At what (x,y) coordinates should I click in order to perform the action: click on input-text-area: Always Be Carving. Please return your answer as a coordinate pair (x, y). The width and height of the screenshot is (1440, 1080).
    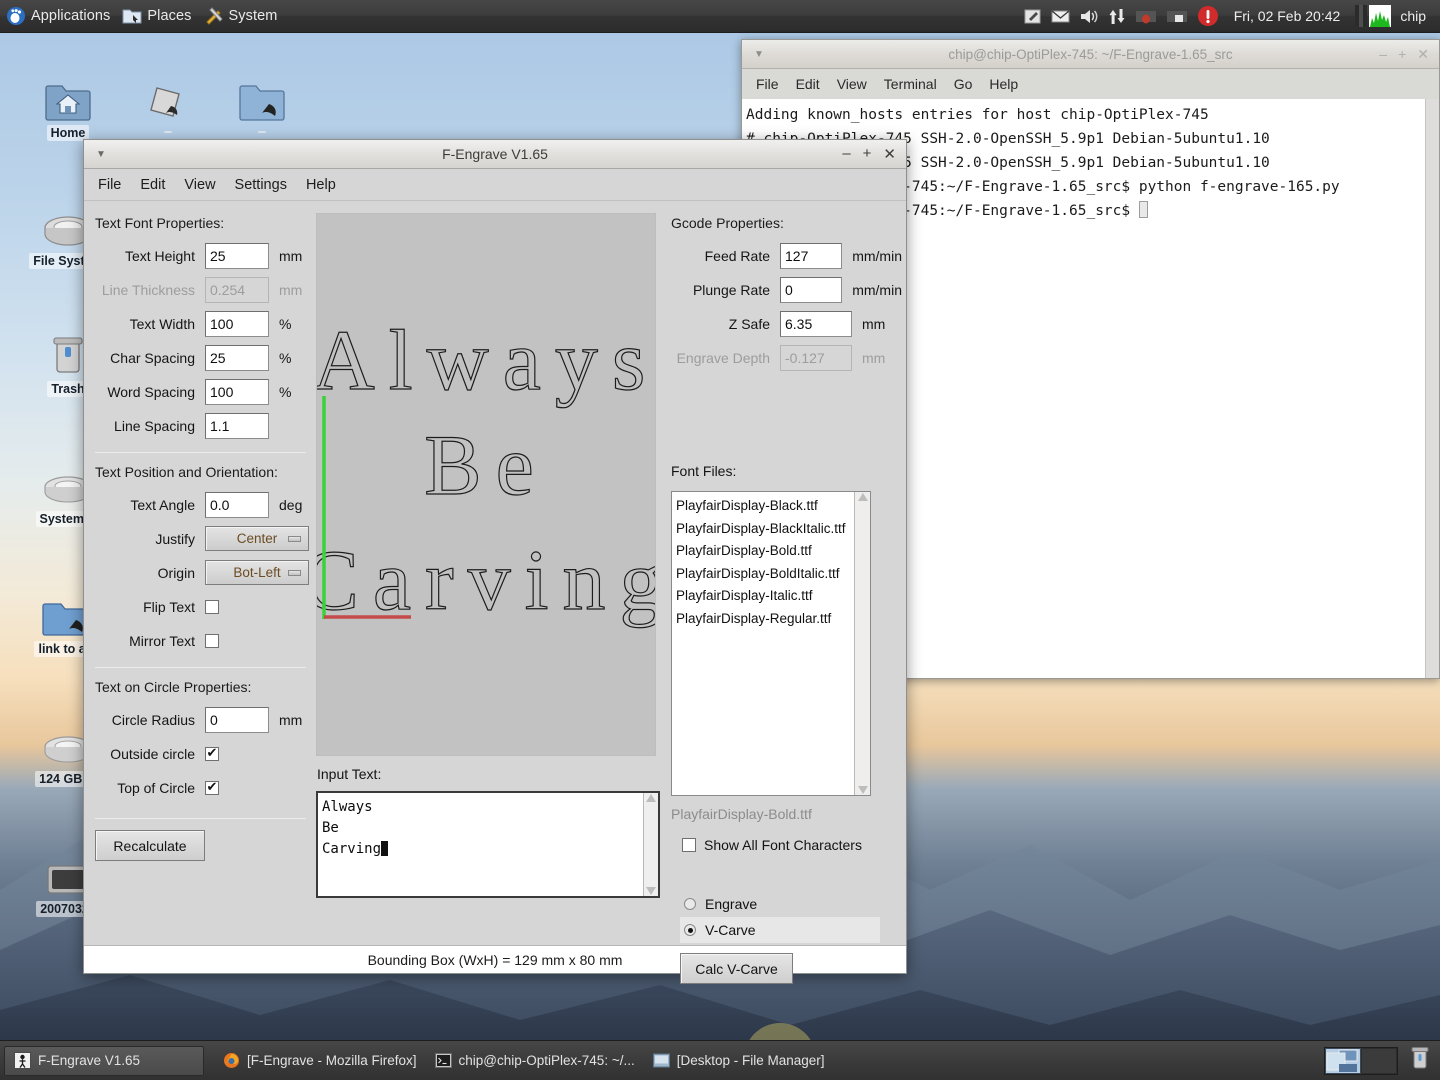
    Looking at the image, I should click on (488, 844).